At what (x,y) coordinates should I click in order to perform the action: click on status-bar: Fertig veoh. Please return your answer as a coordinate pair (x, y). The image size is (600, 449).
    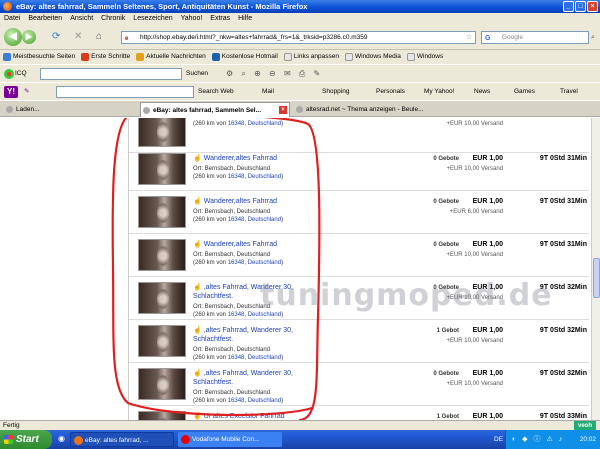
    Looking at the image, I should click on (300, 425).